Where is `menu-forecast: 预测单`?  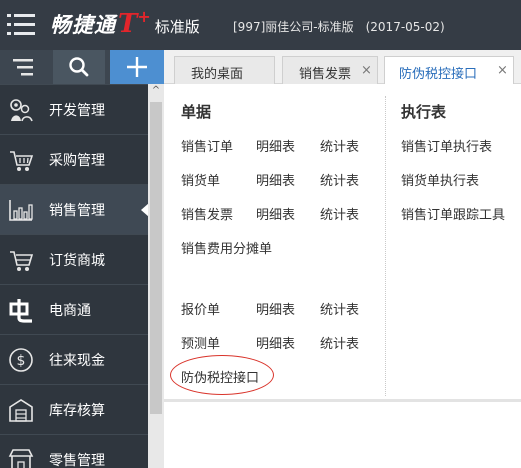 menu-forecast: 预测单 is located at coordinates (200, 342).